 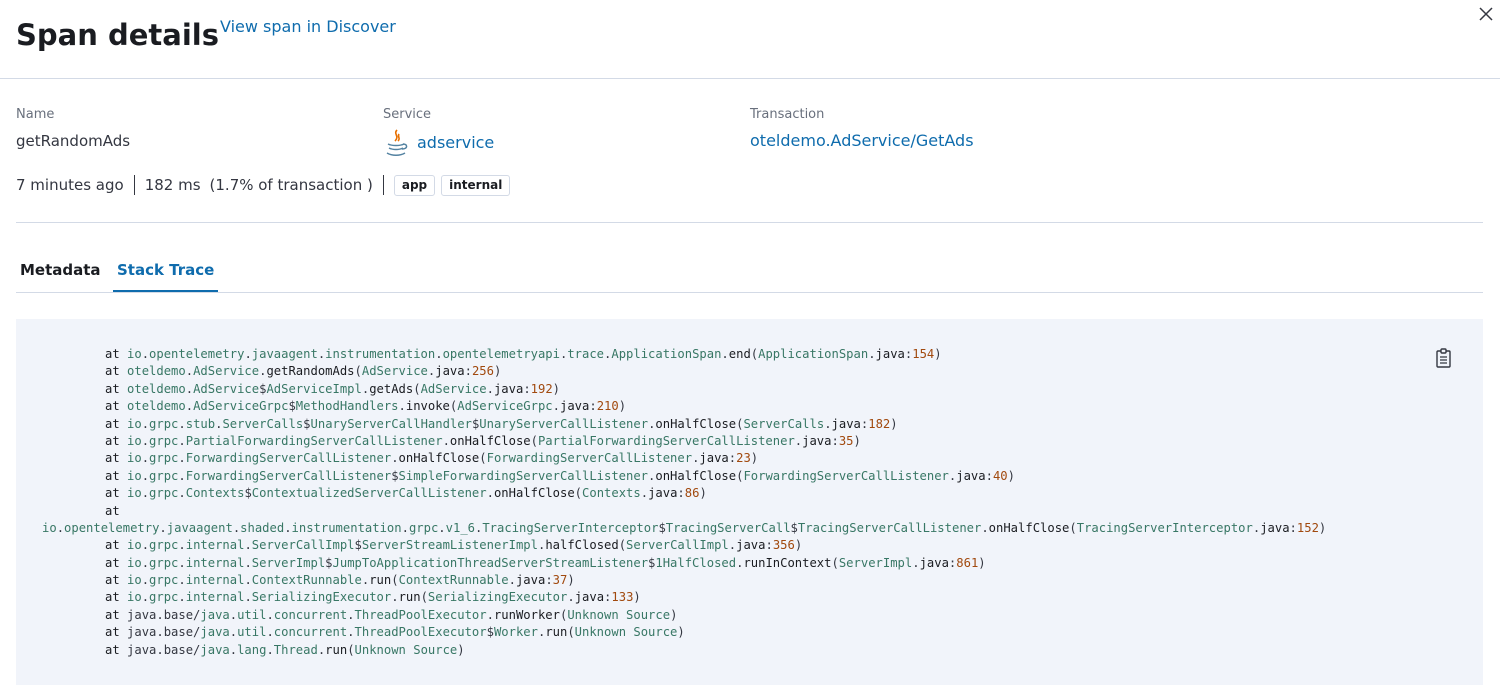 What do you see at coordinates (453, 580) in the screenshot?
I see `frame-file: ContextRunnable` at bounding box center [453, 580].